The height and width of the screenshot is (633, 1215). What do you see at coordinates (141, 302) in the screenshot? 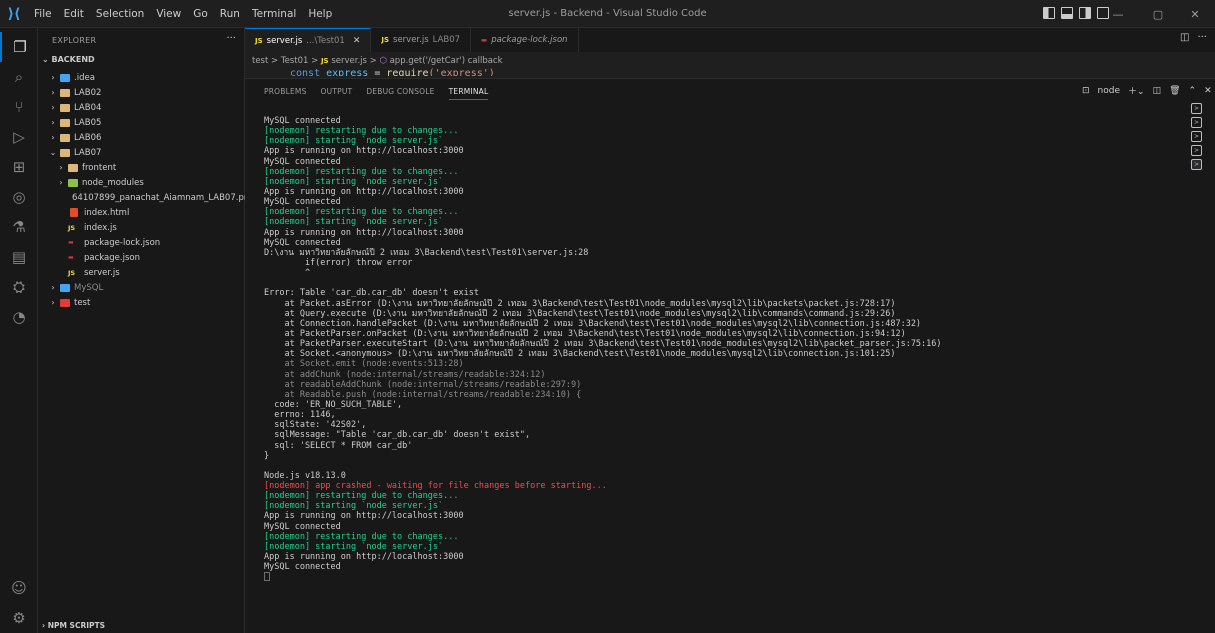
I see `tree-item-test: › test` at bounding box center [141, 302].